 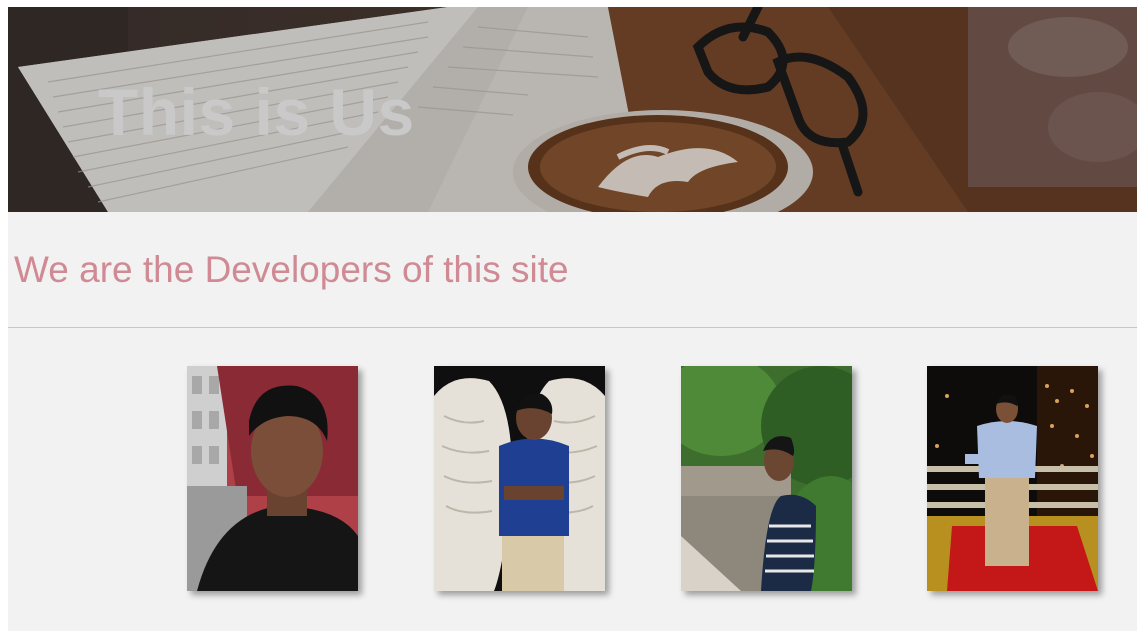 I want to click on hero-title: This is Us, so click(x=256, y=112).